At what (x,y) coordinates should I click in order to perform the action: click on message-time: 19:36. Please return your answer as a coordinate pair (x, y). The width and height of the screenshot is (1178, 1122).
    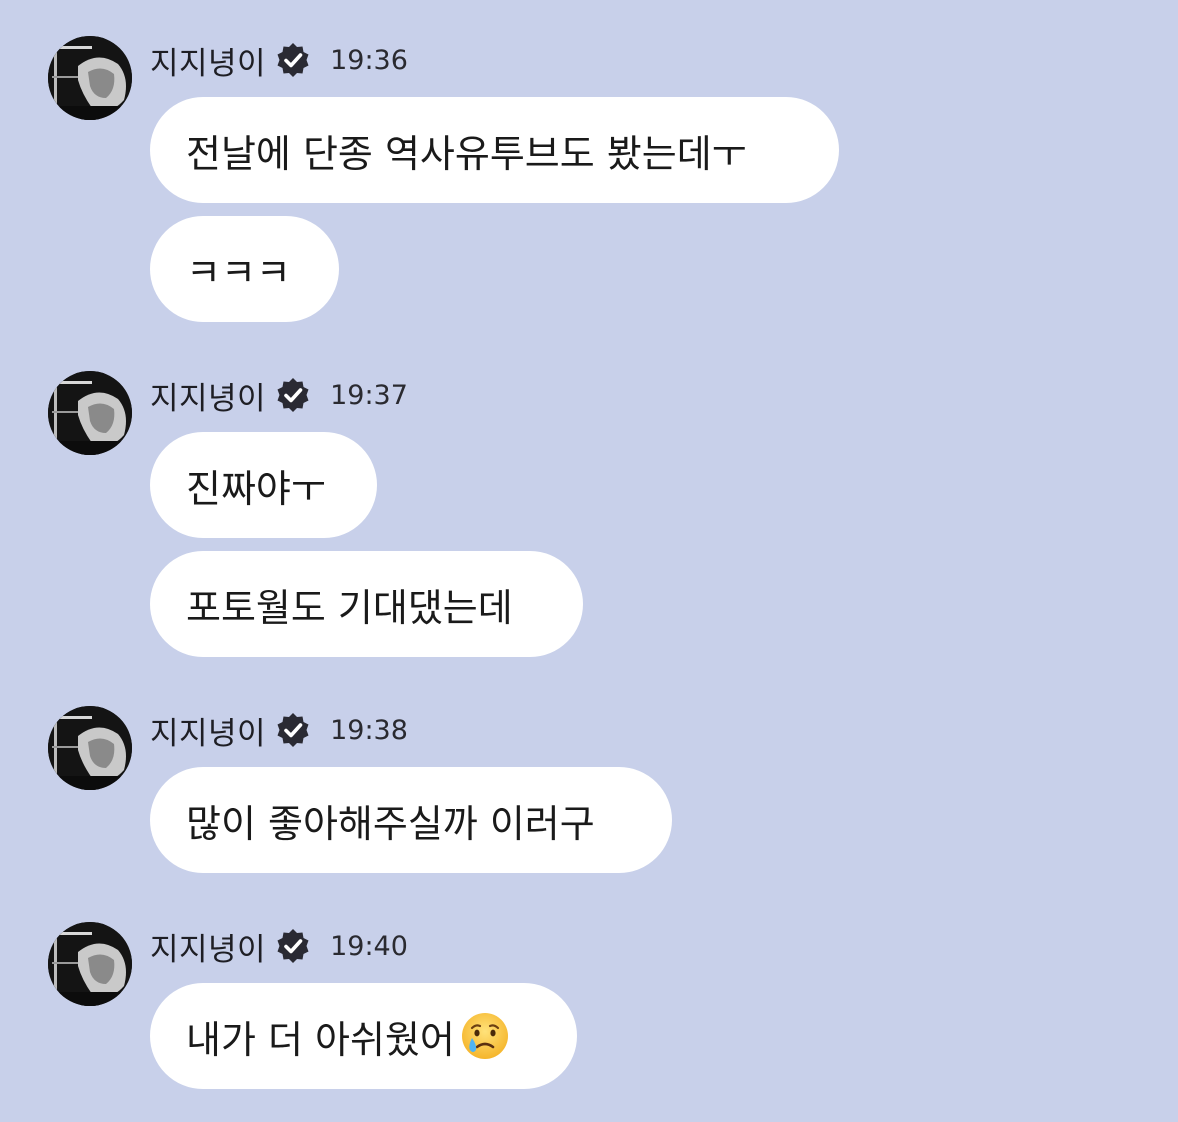
    Looking at the image, I should click on (369, 60).